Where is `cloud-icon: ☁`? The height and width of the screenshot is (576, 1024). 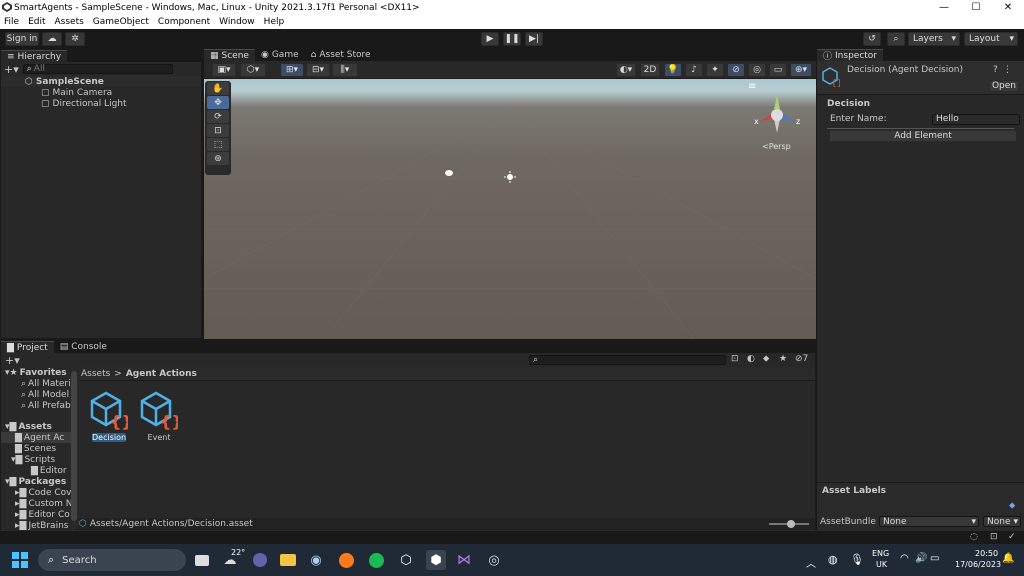 cloud-icon: ☁ is located at coordinates (52, 39).